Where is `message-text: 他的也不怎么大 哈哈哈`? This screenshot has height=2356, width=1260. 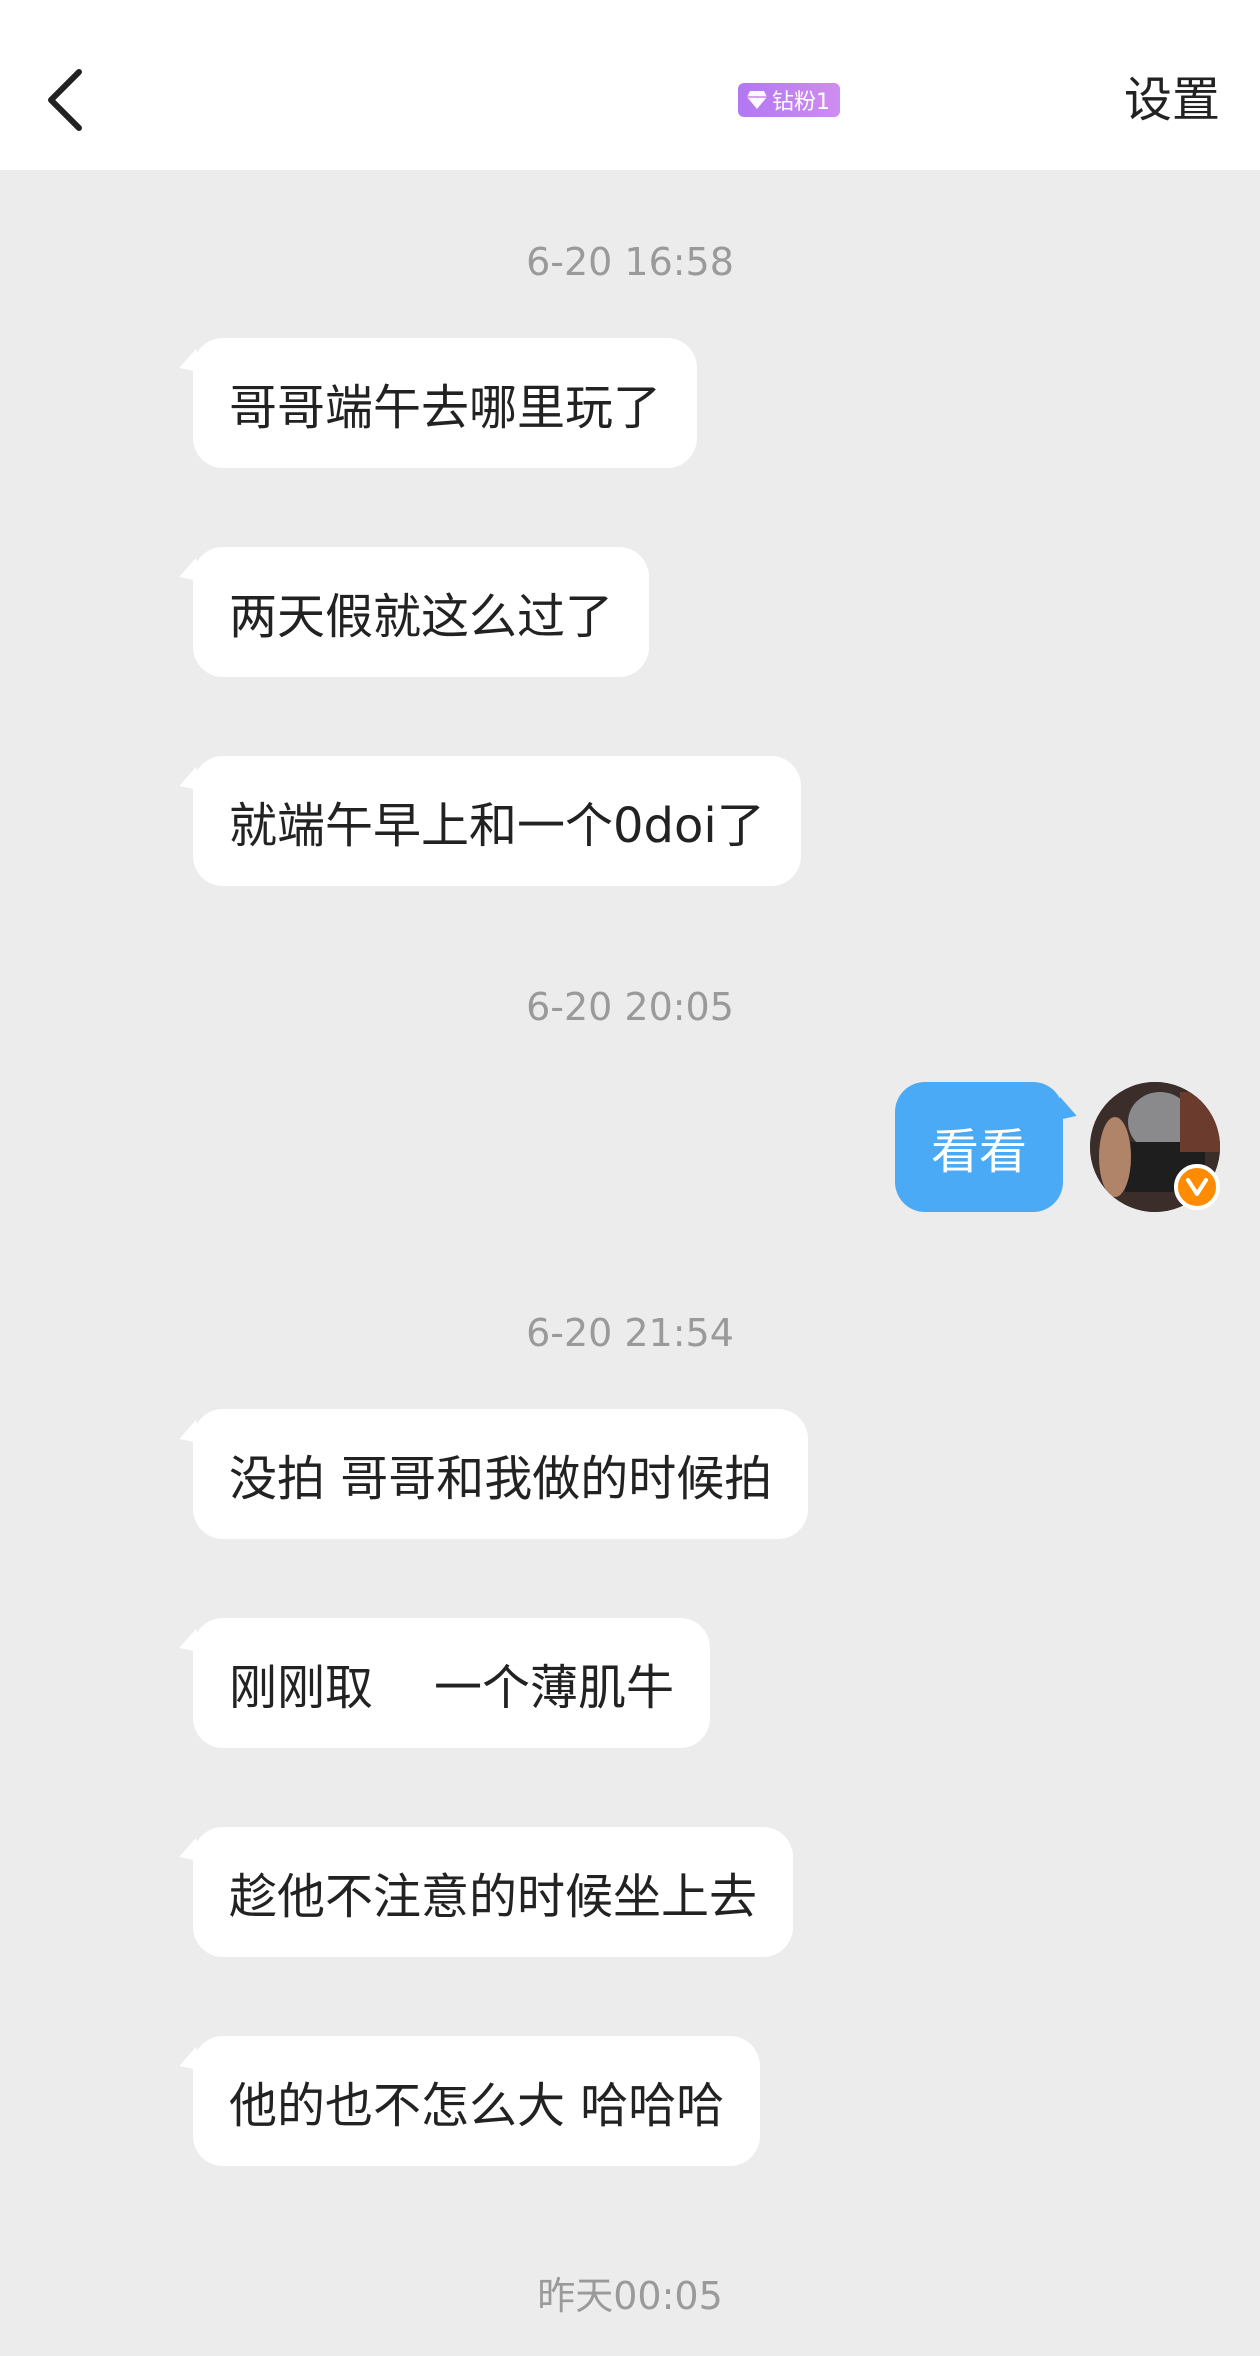
message-text: 他的也不怎么大 哈哈哈 is located at coordinates (477, 2106).